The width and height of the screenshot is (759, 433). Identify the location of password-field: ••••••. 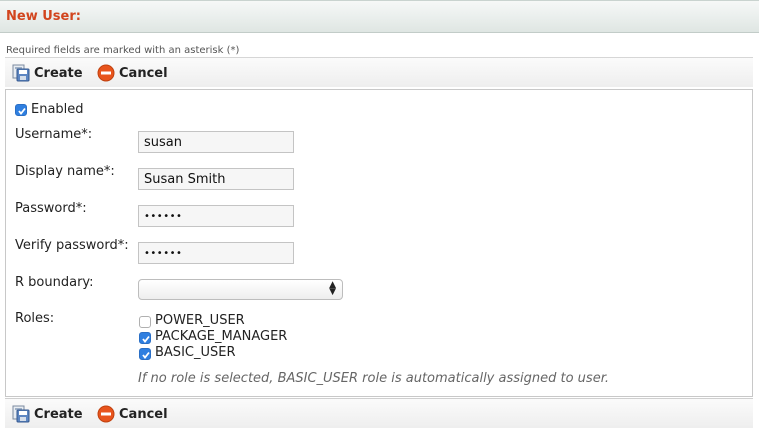
(216, 216).